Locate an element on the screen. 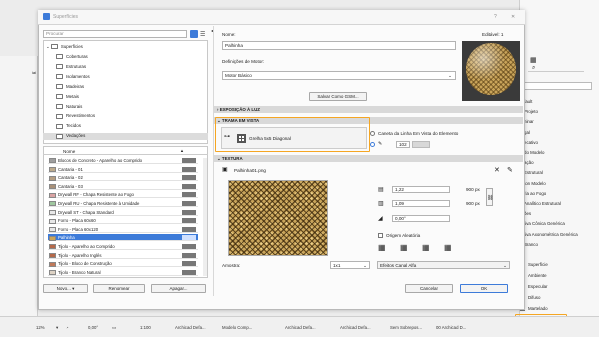 This screenshot has height=337, width=599. list-item: Tijolo - Aparelho Inglês is located at coordinates (123, 255).